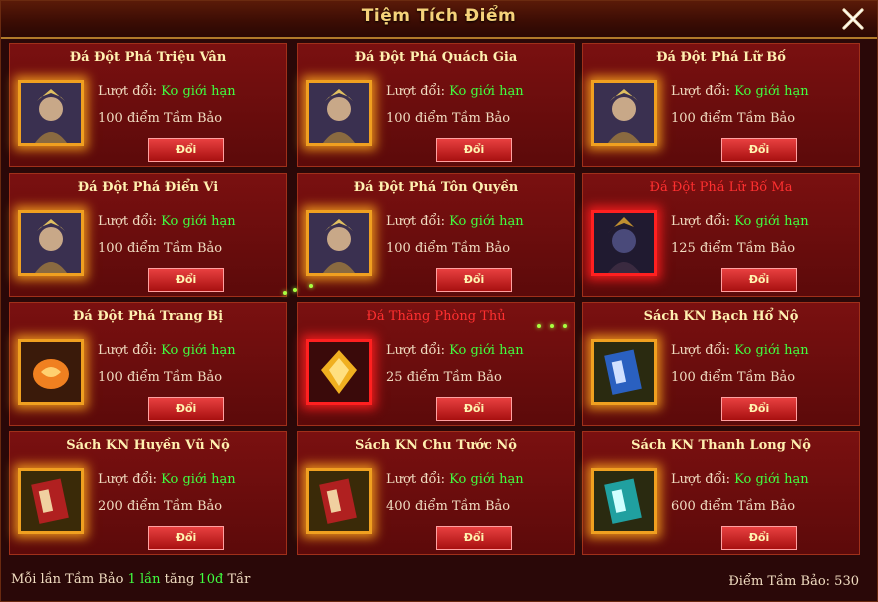  What do you see at coordinates (436, 57) in the screenshot?
I see `item-name: Đá Đột Phá Quách Gia` at bounding box center [436, 57].